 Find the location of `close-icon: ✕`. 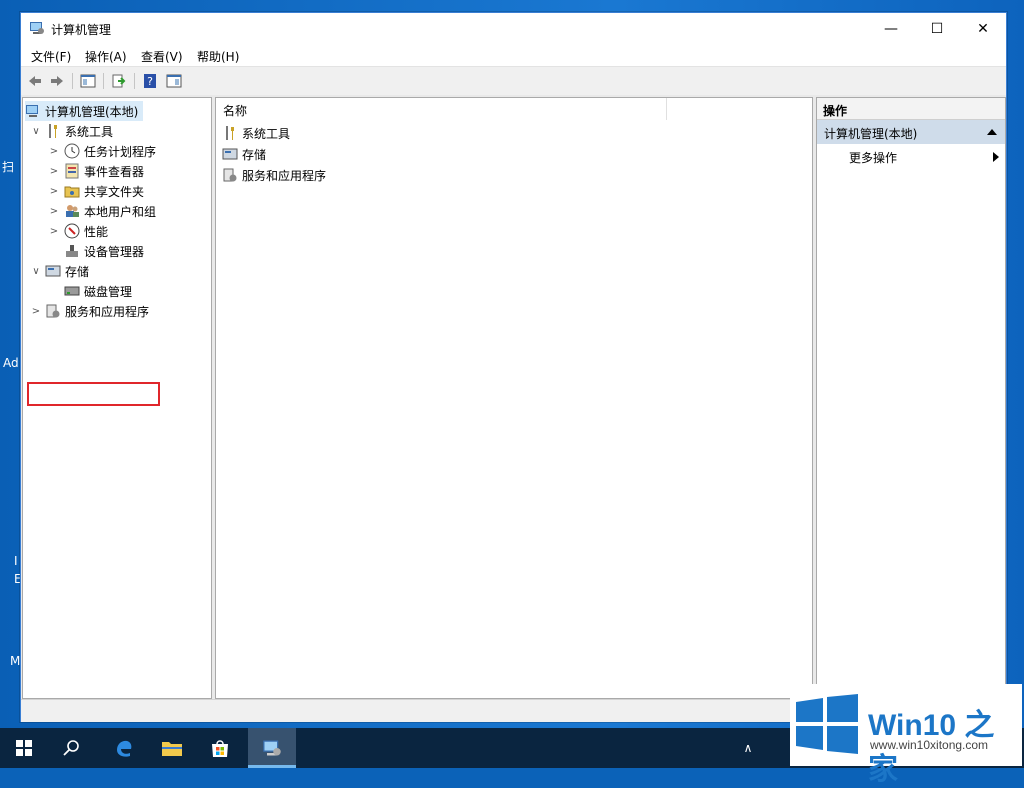

close-icon: ✕ is located at coordinates (983, 28).